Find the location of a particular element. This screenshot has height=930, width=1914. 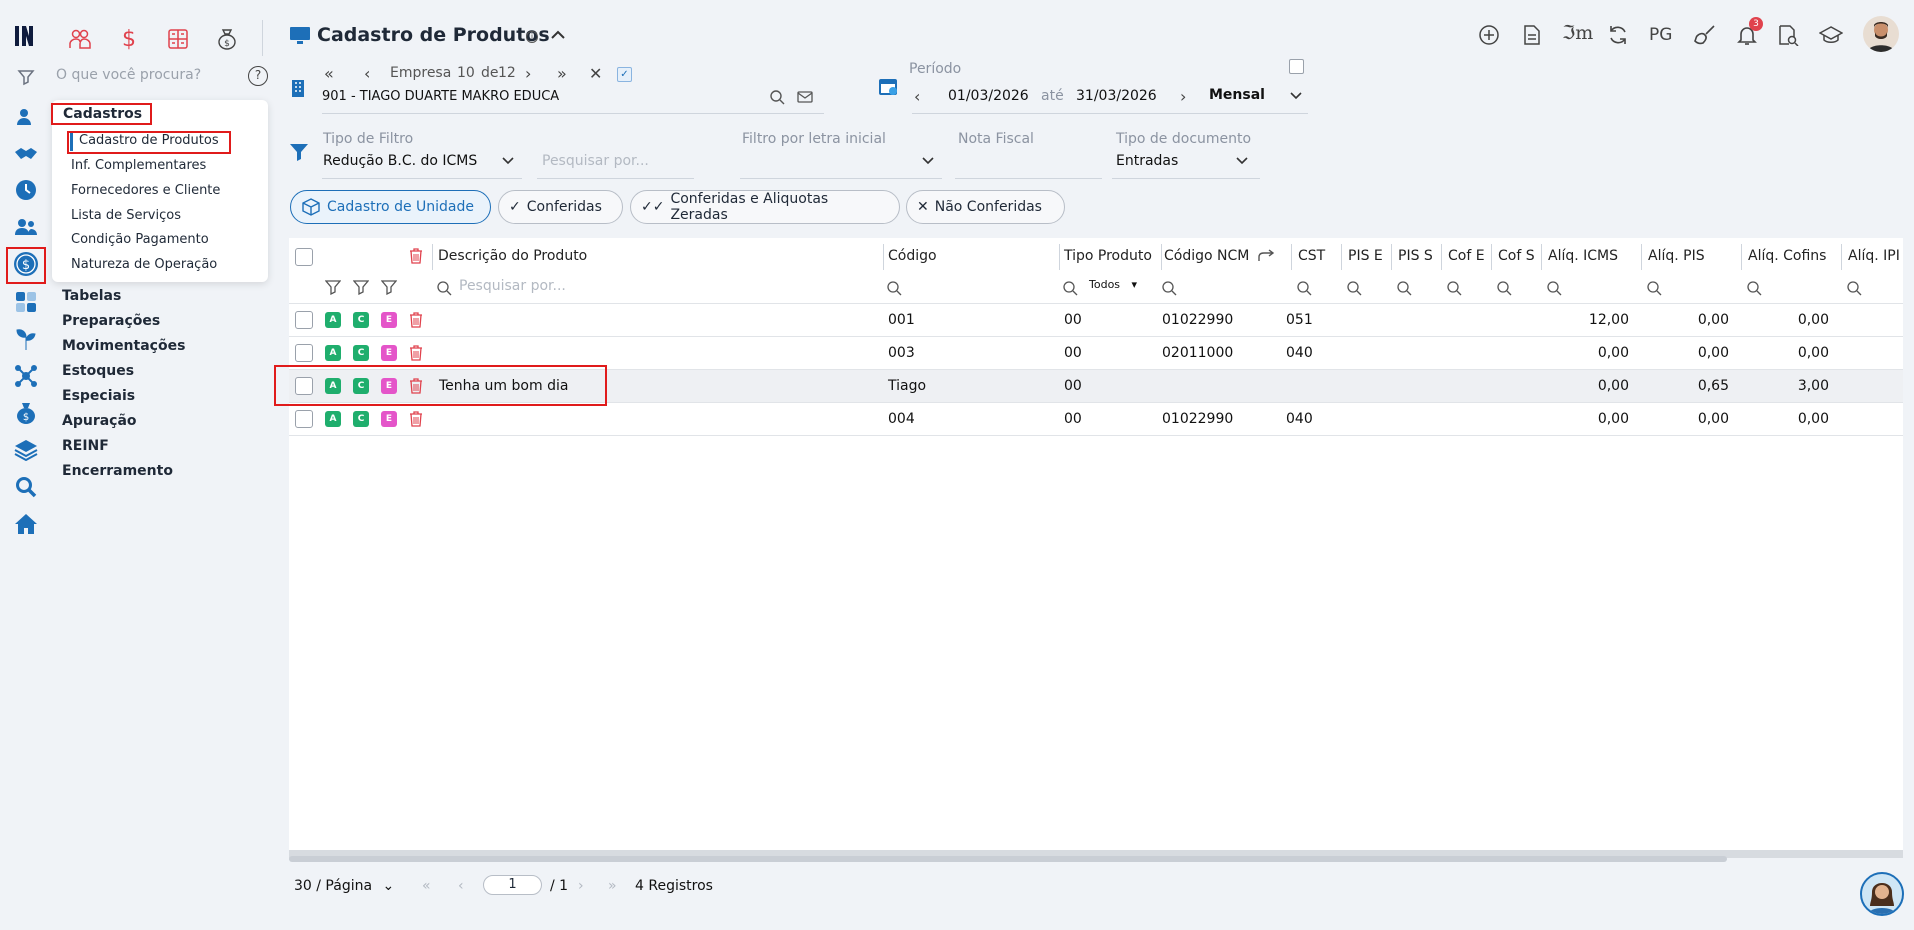

menu-section-reinf: REINF is located at coordinates (85, 446).